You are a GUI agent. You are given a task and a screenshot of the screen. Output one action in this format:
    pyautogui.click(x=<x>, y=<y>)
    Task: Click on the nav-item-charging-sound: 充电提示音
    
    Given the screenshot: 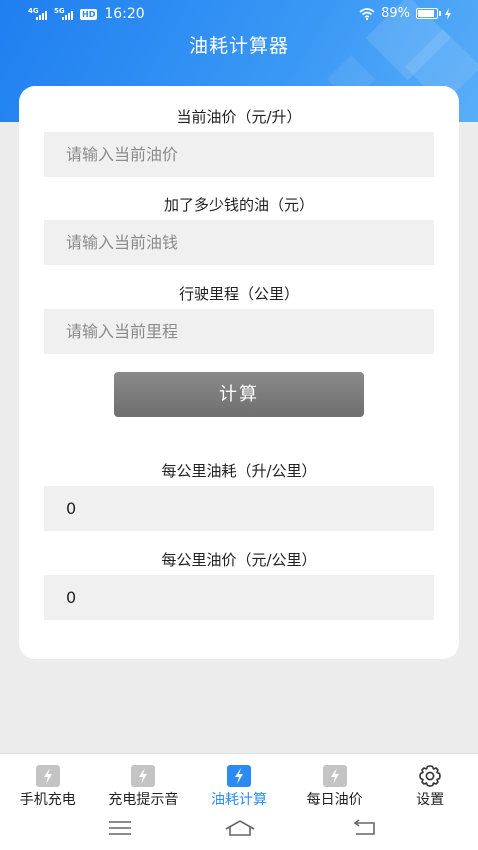 What is the action you would take?
    pyautogui.click(x=144, y=781)
    